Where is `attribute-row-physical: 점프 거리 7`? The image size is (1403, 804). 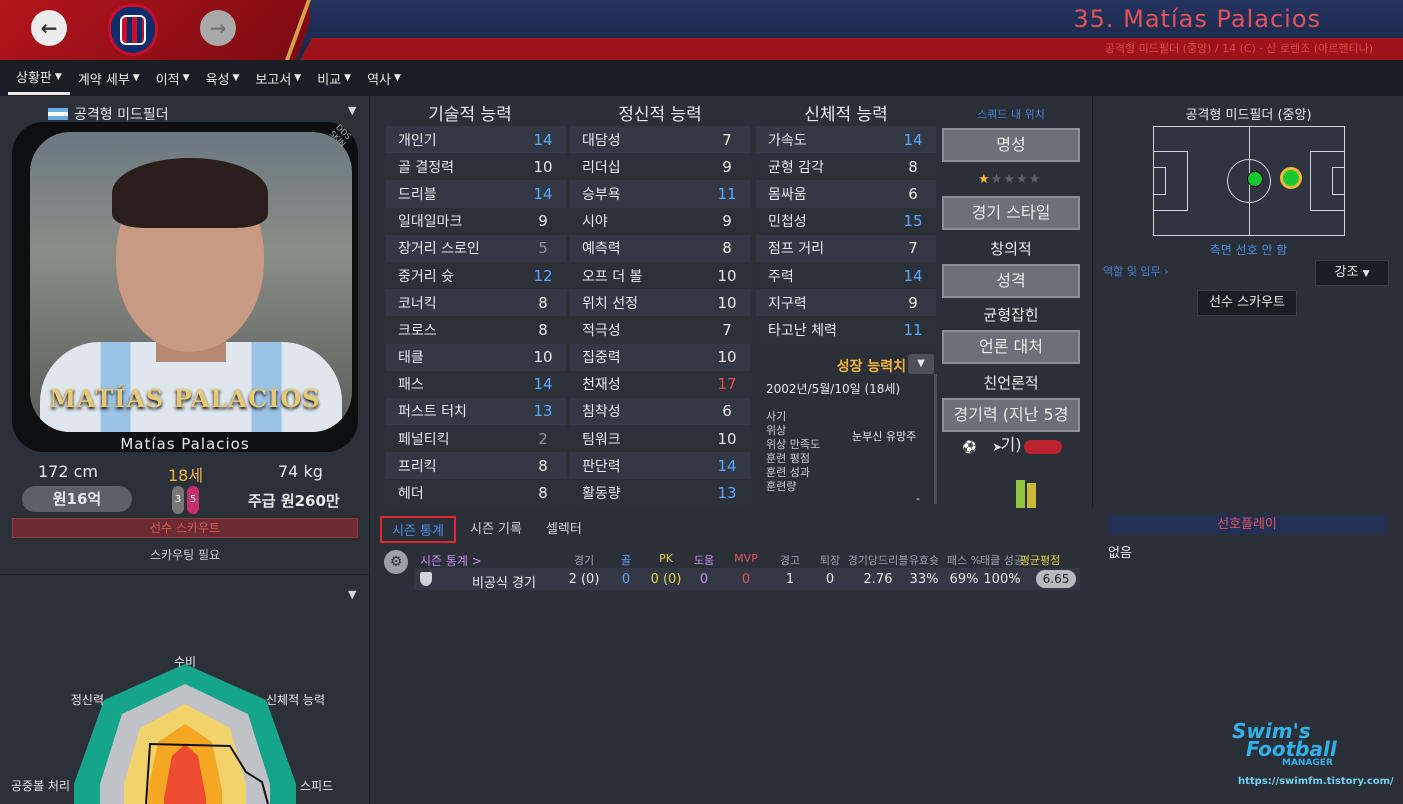 attribute-row-physical: 점프 거리 7 is located at coordinates (846, 248).